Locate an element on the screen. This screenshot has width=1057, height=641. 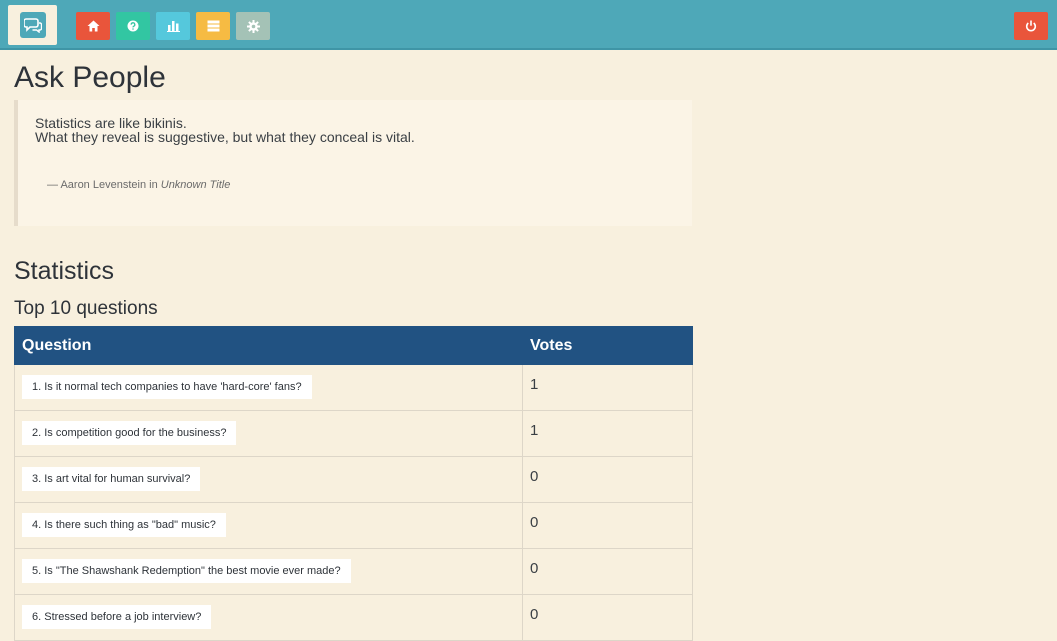
question-link: 3. Is art vital for human survival? is located at coordinates (111, 479).